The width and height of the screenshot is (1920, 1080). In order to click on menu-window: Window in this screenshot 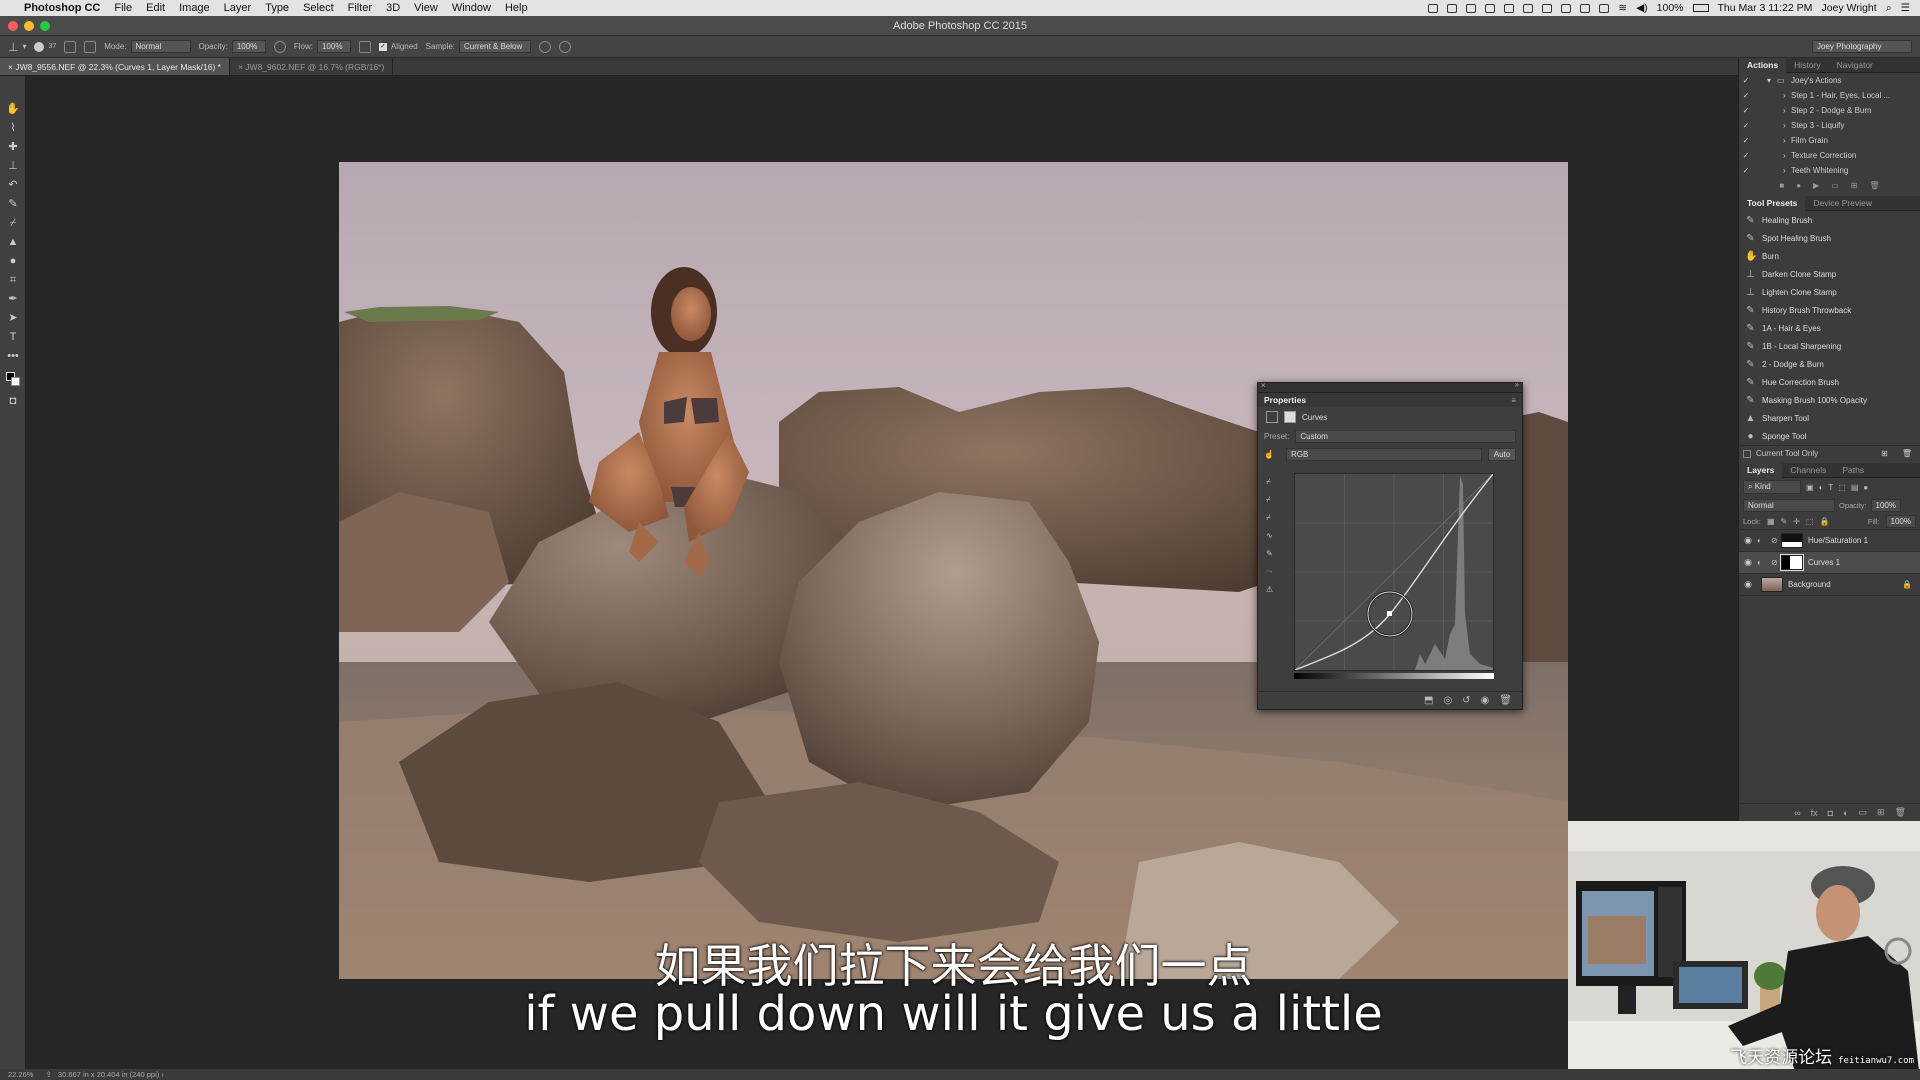, I will do `click(471, 8)`.